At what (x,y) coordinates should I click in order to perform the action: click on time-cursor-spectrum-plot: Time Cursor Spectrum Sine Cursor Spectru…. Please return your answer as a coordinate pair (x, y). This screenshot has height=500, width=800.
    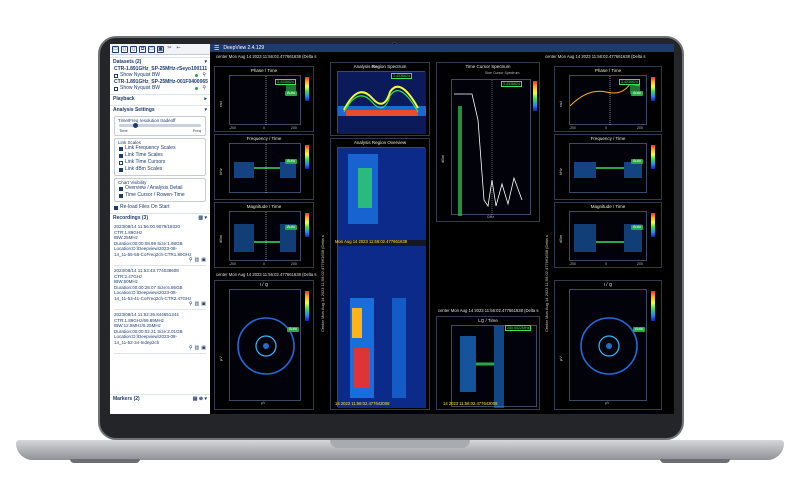
    Looking at the image, I should click on (488, 142).